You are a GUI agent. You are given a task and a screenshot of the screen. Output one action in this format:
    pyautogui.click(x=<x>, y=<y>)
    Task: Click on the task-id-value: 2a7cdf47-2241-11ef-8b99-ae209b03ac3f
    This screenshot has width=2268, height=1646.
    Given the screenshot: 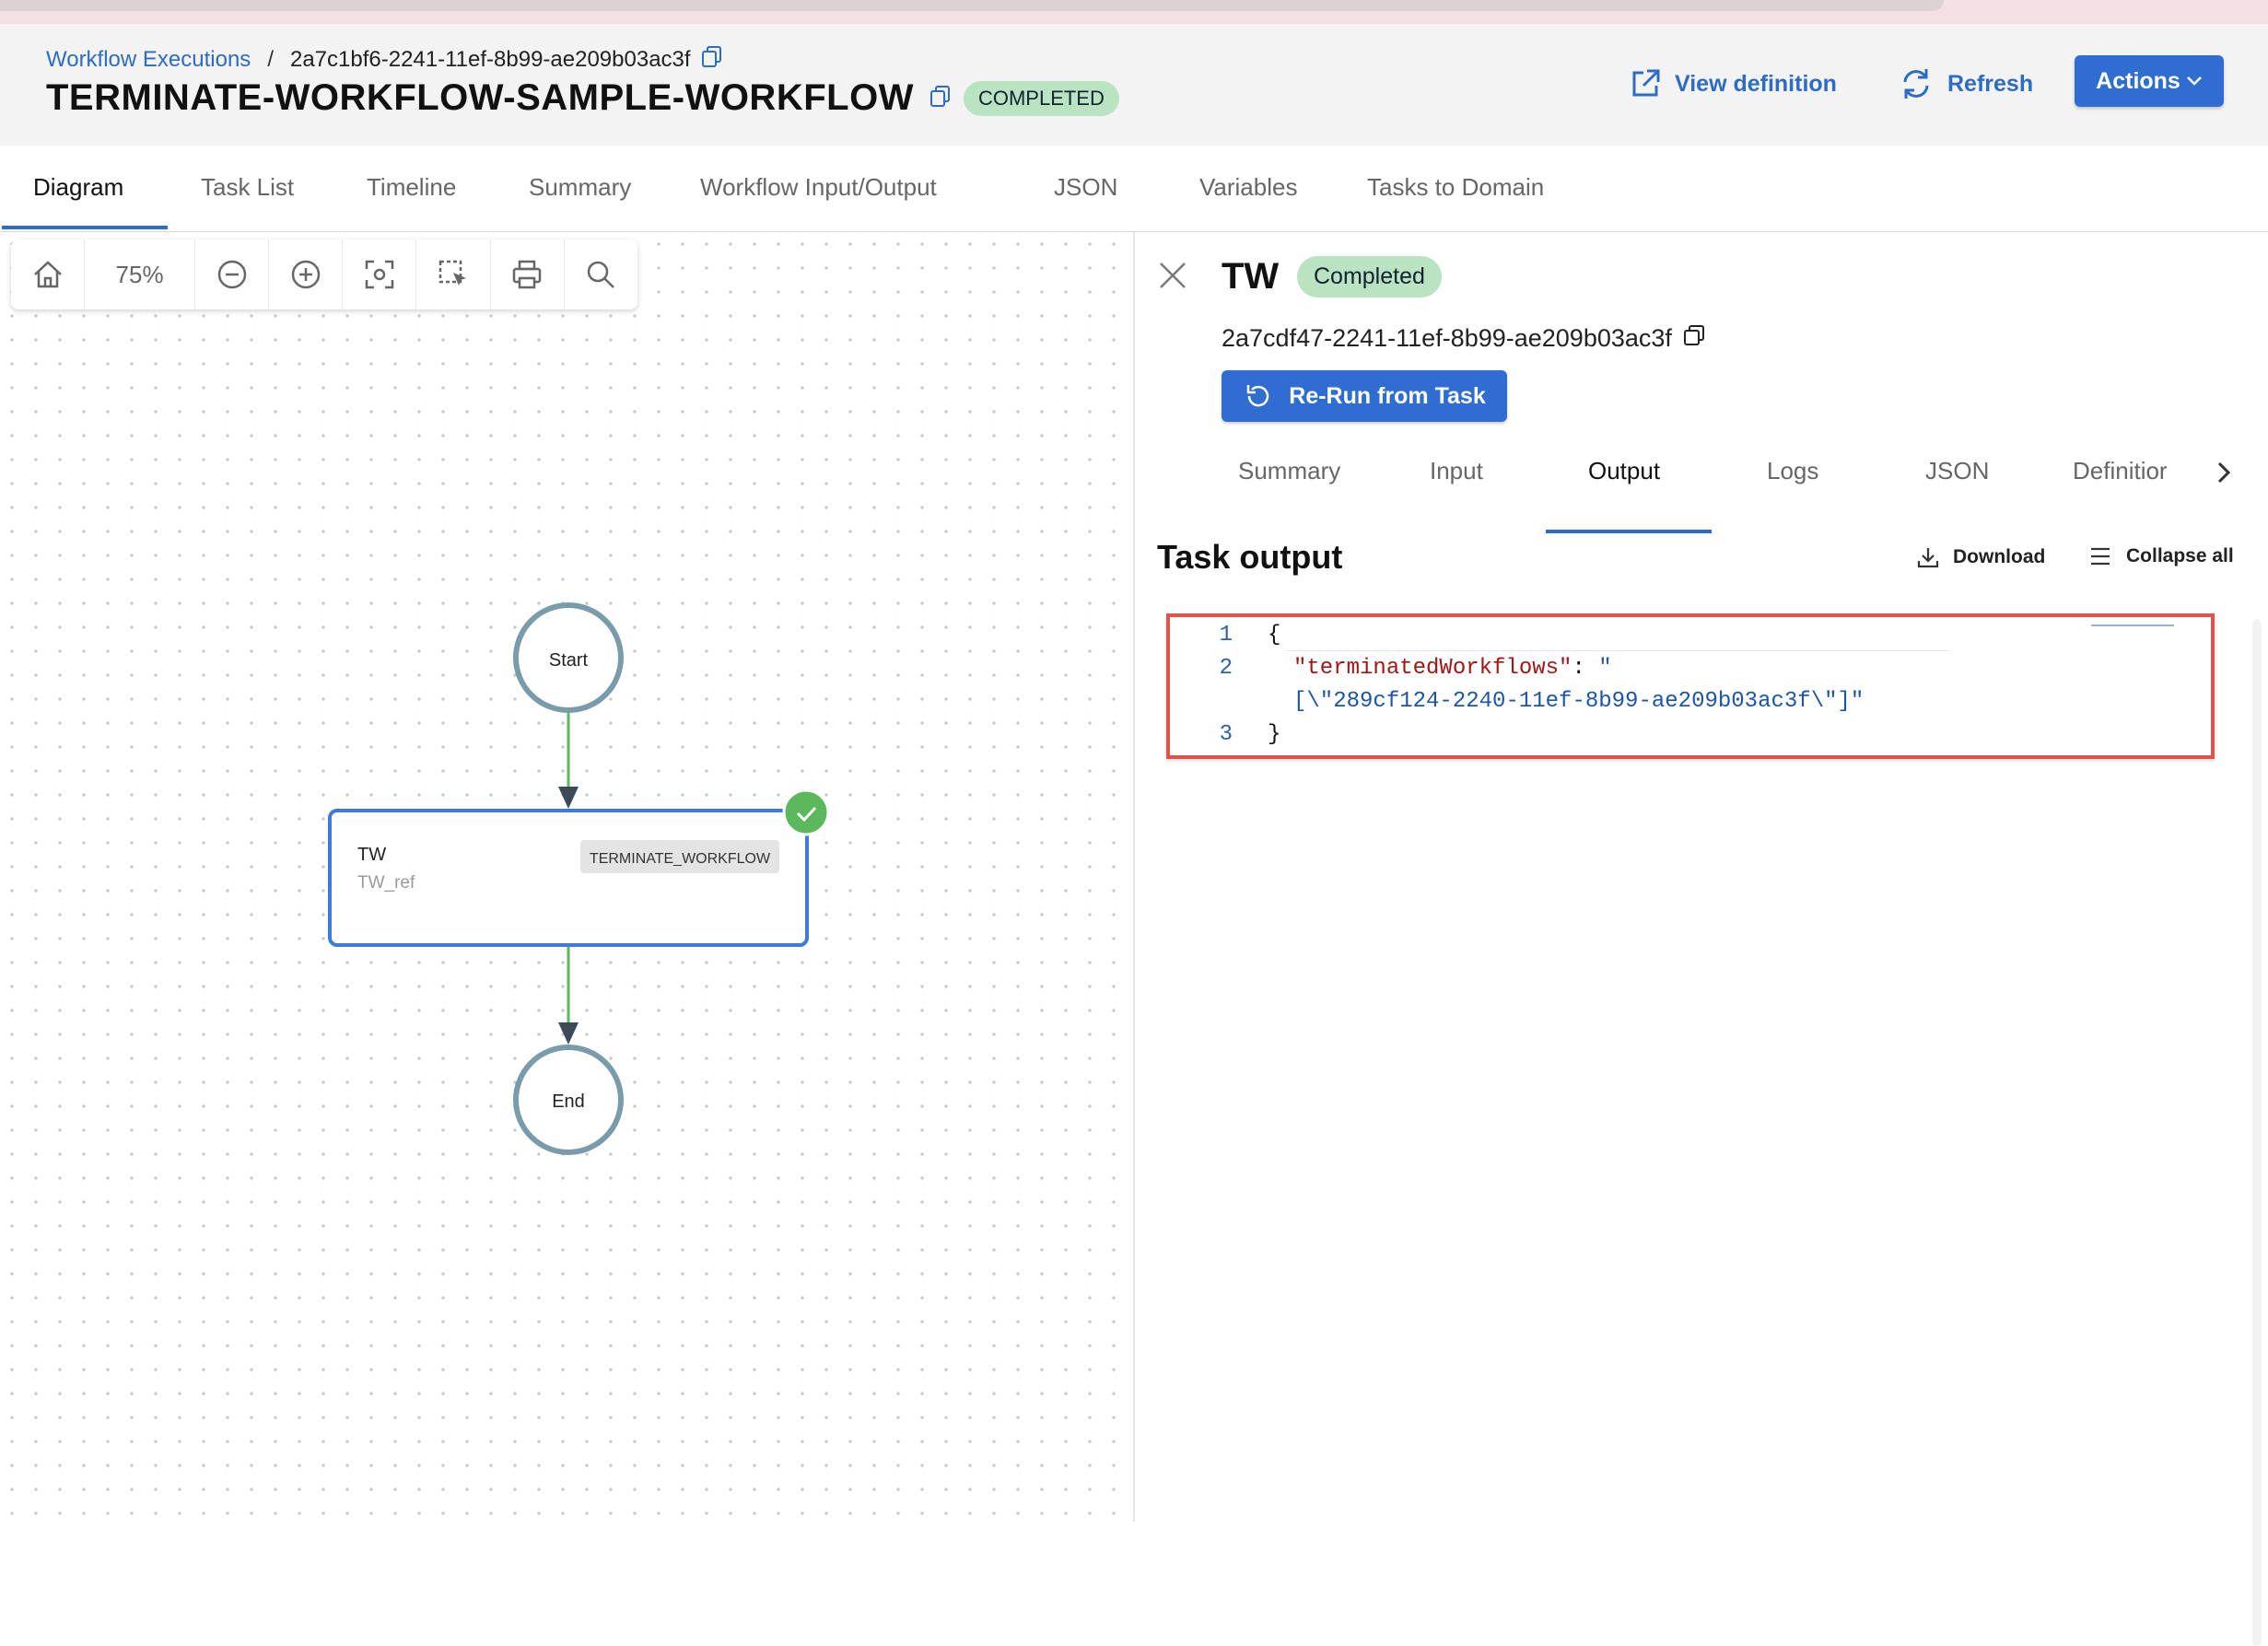 What is the action you would take?
    pyautogui.click(x=1447, y=338)
    